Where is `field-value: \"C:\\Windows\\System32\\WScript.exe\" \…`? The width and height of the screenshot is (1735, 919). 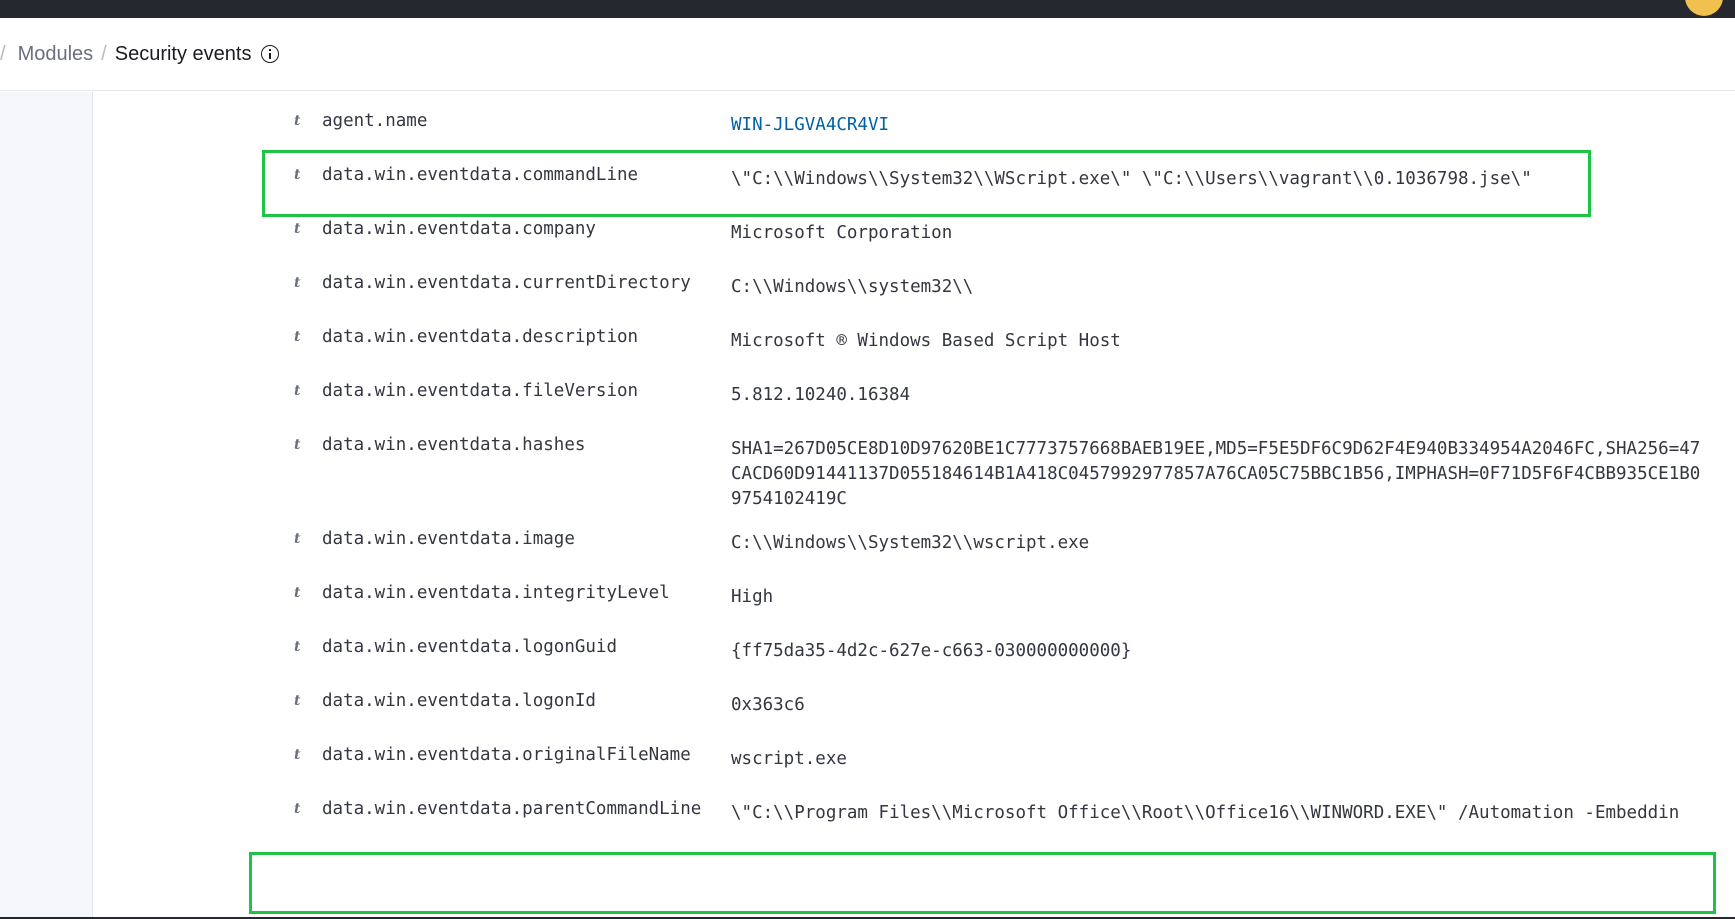 field-value: \"C:\\Windows\\System32\\WScript.exe\" \… is located at coordinates (1131, 179).